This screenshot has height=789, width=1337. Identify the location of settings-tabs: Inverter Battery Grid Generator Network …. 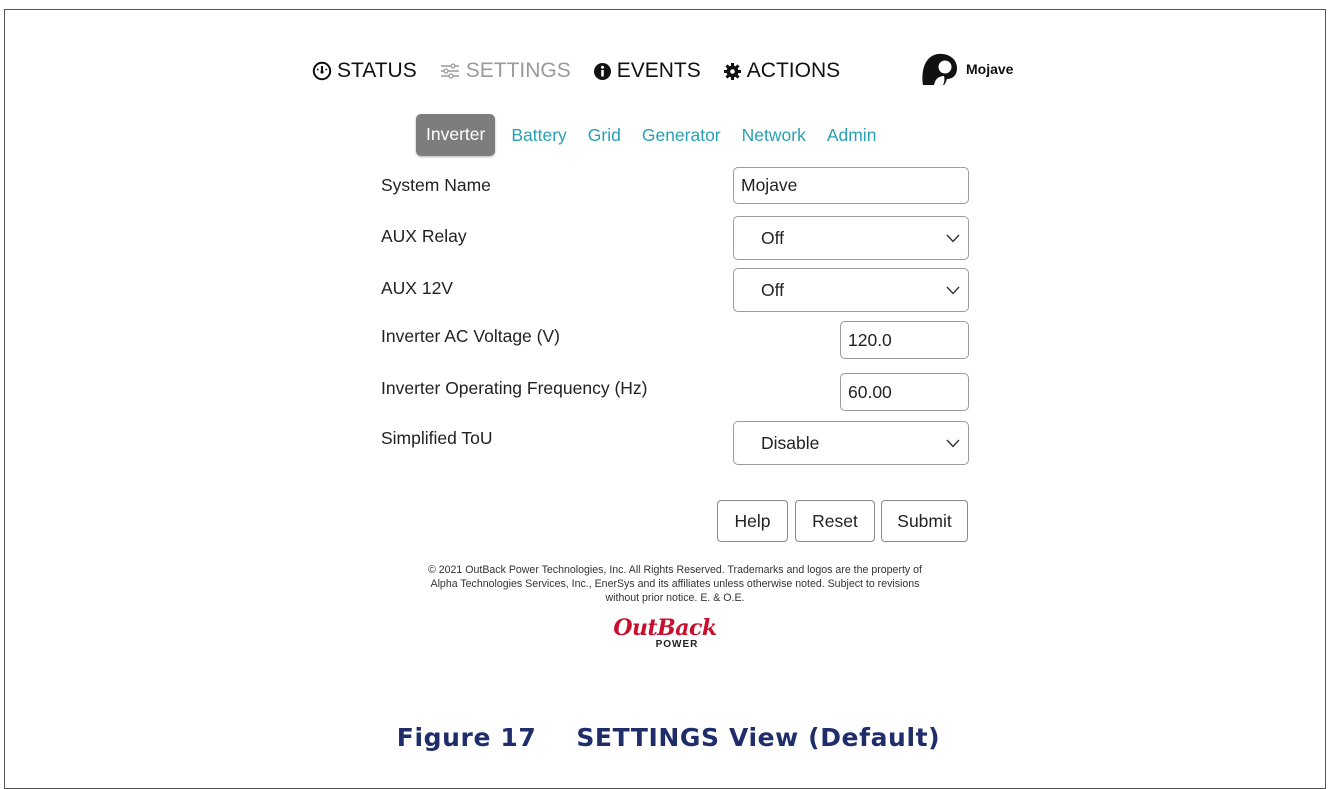
(656, 135).